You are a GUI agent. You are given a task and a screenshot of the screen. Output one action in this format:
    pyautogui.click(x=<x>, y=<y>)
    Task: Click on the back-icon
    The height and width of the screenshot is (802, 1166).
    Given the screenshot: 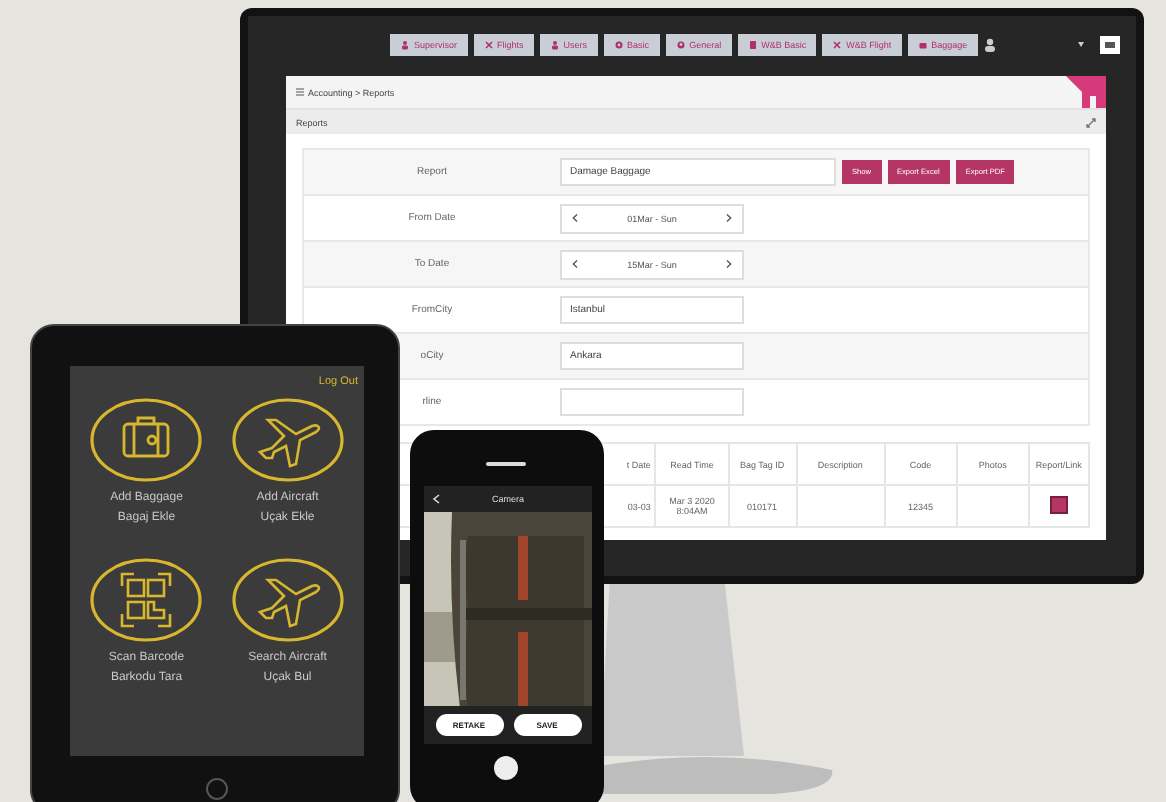 What is the action you would take?
    pyautogui.click(x=436, y=499)
    